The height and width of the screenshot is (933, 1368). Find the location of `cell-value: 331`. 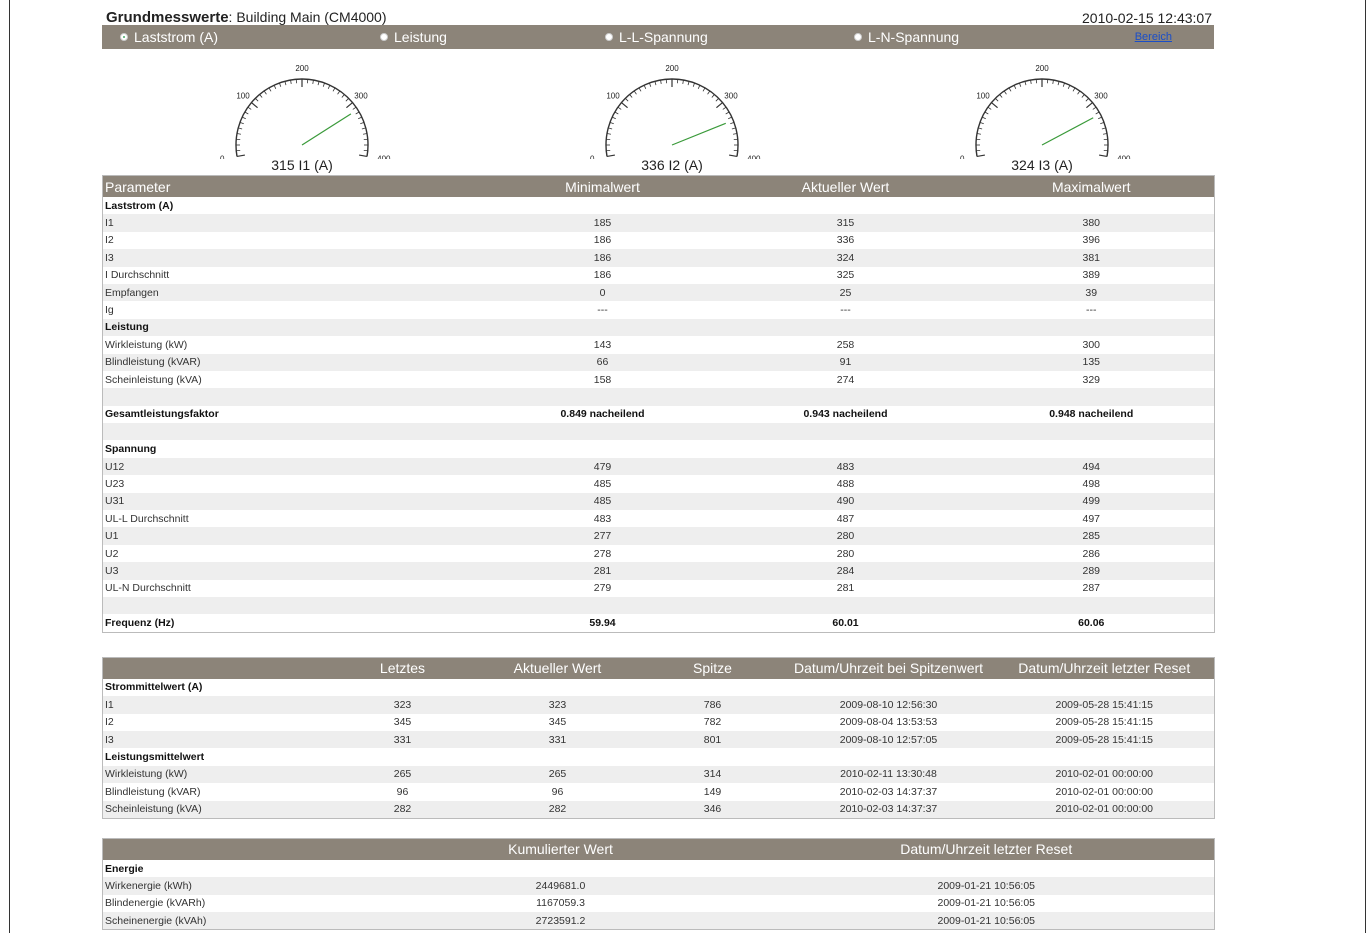

cell-value: 331 is located at coordinates (557, 739).